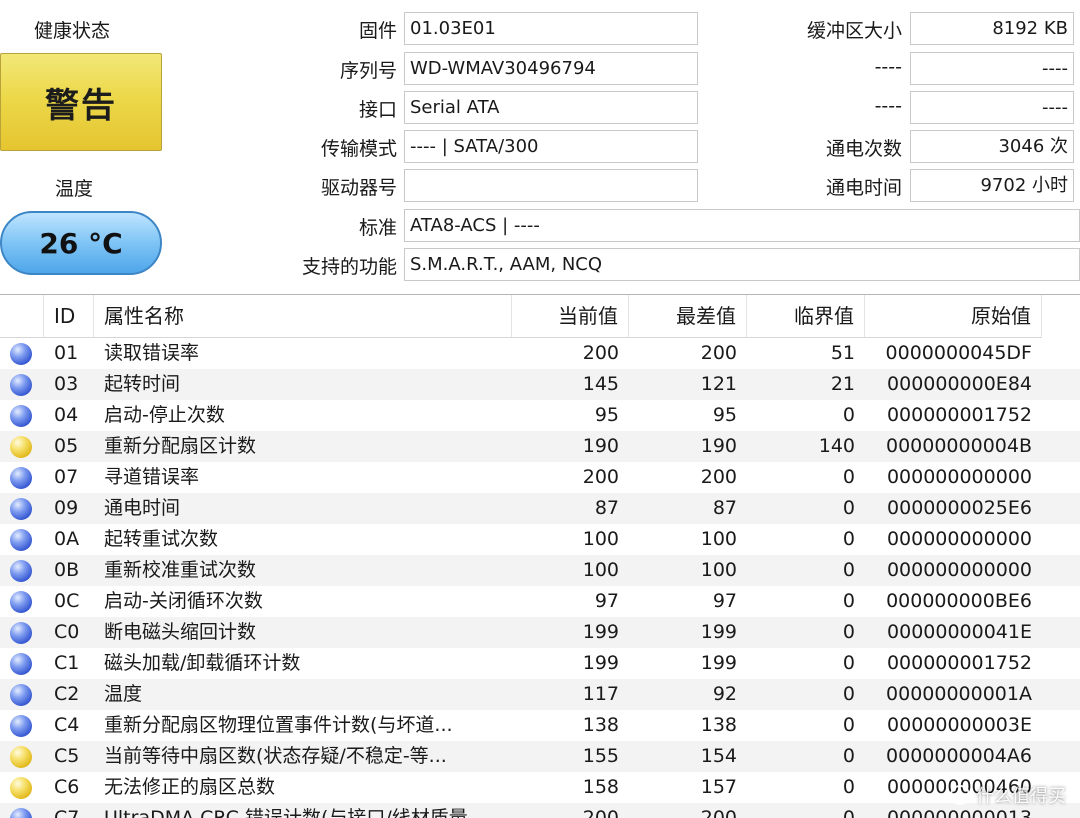 This screenshot has width=1080, height=818. I want to click on attribute-id: C4, so click(67, 725).